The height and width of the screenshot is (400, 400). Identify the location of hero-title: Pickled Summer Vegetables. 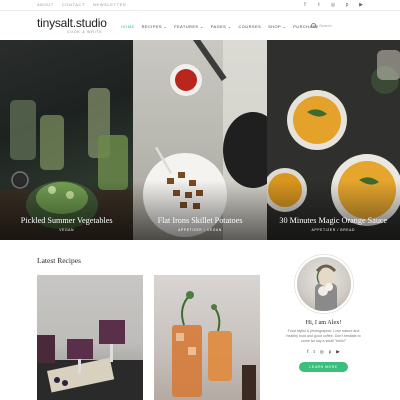
(66, 220).